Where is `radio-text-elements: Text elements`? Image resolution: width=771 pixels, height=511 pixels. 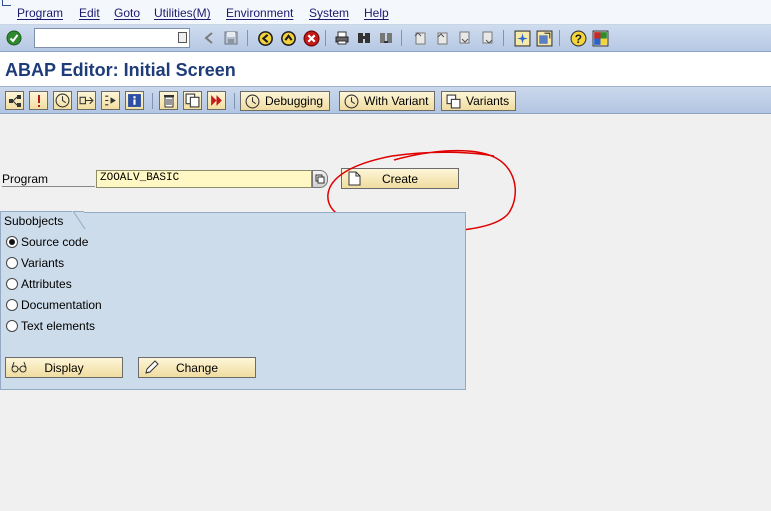 radio-text-elements: Text elements is located at coordinates (50, 326).